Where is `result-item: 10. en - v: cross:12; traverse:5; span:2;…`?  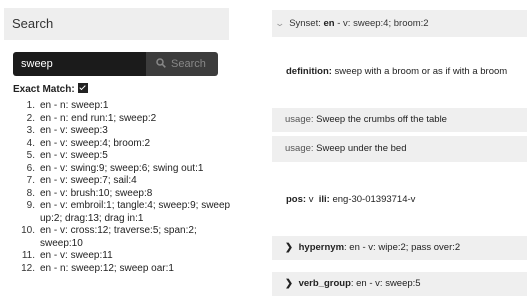
result-item: 10. en - v: cross:12; traverse:5; span:2;… is located at coordinates (125, 237).